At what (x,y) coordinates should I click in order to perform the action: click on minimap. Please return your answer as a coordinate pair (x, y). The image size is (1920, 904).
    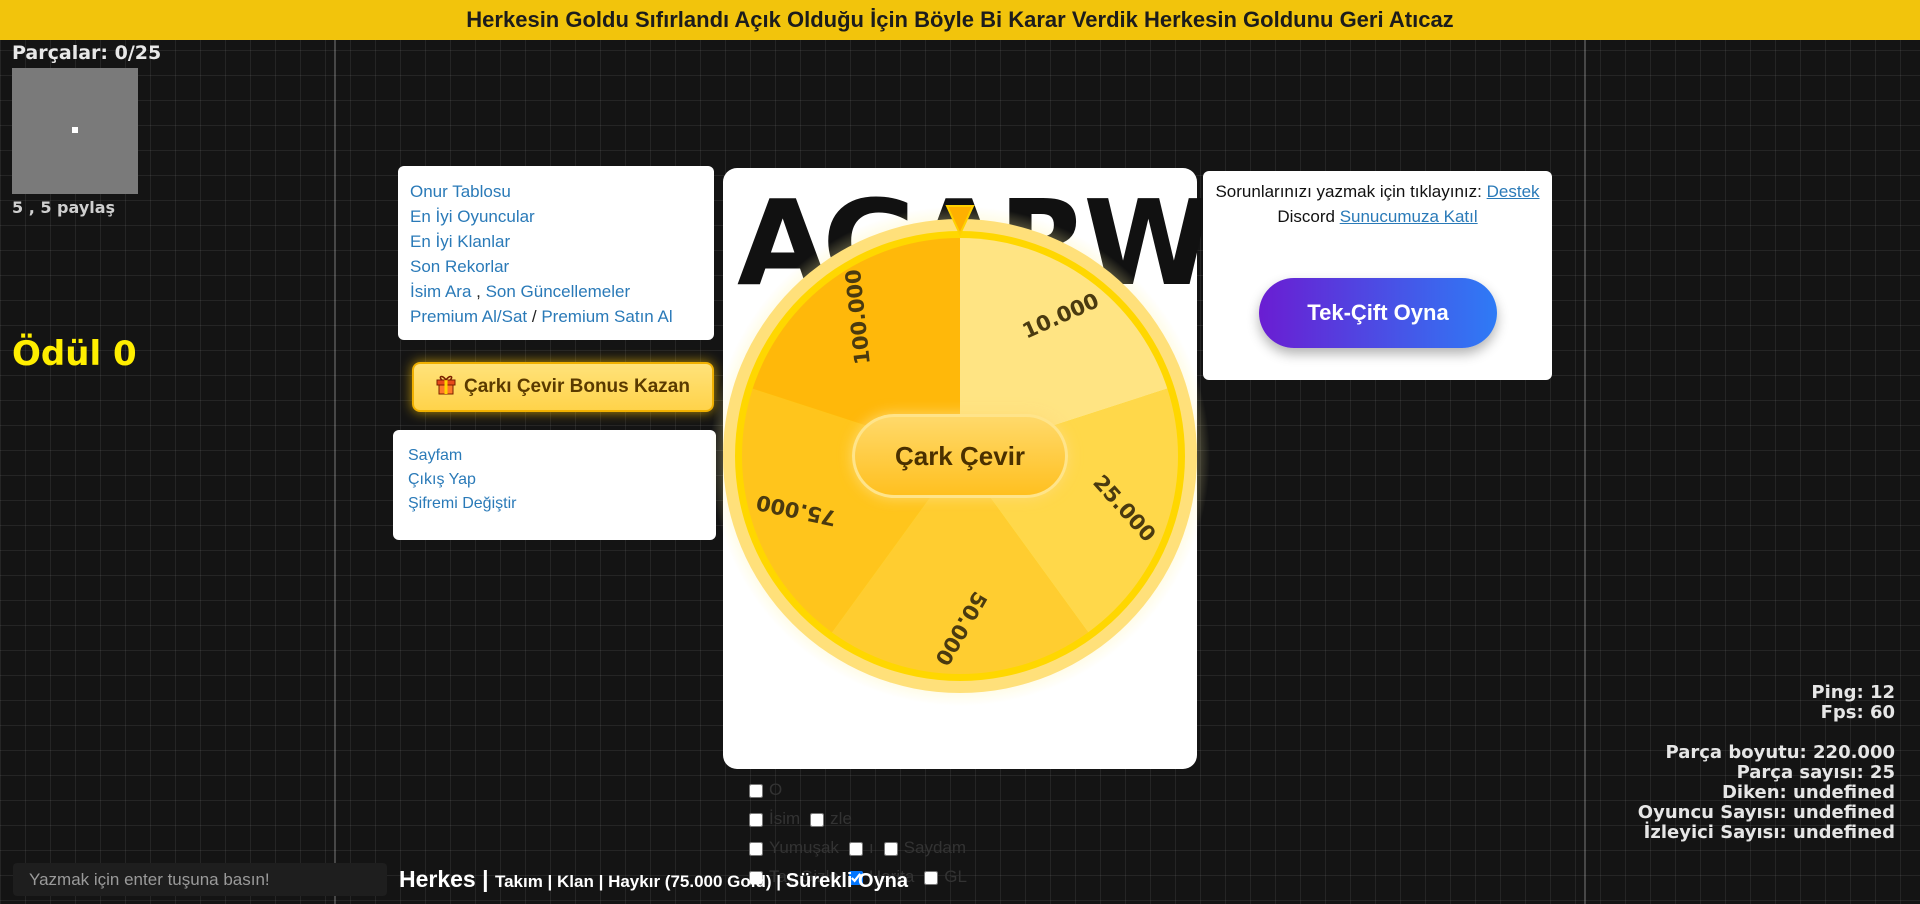
    Looking at the image, I should click on (75, 131).